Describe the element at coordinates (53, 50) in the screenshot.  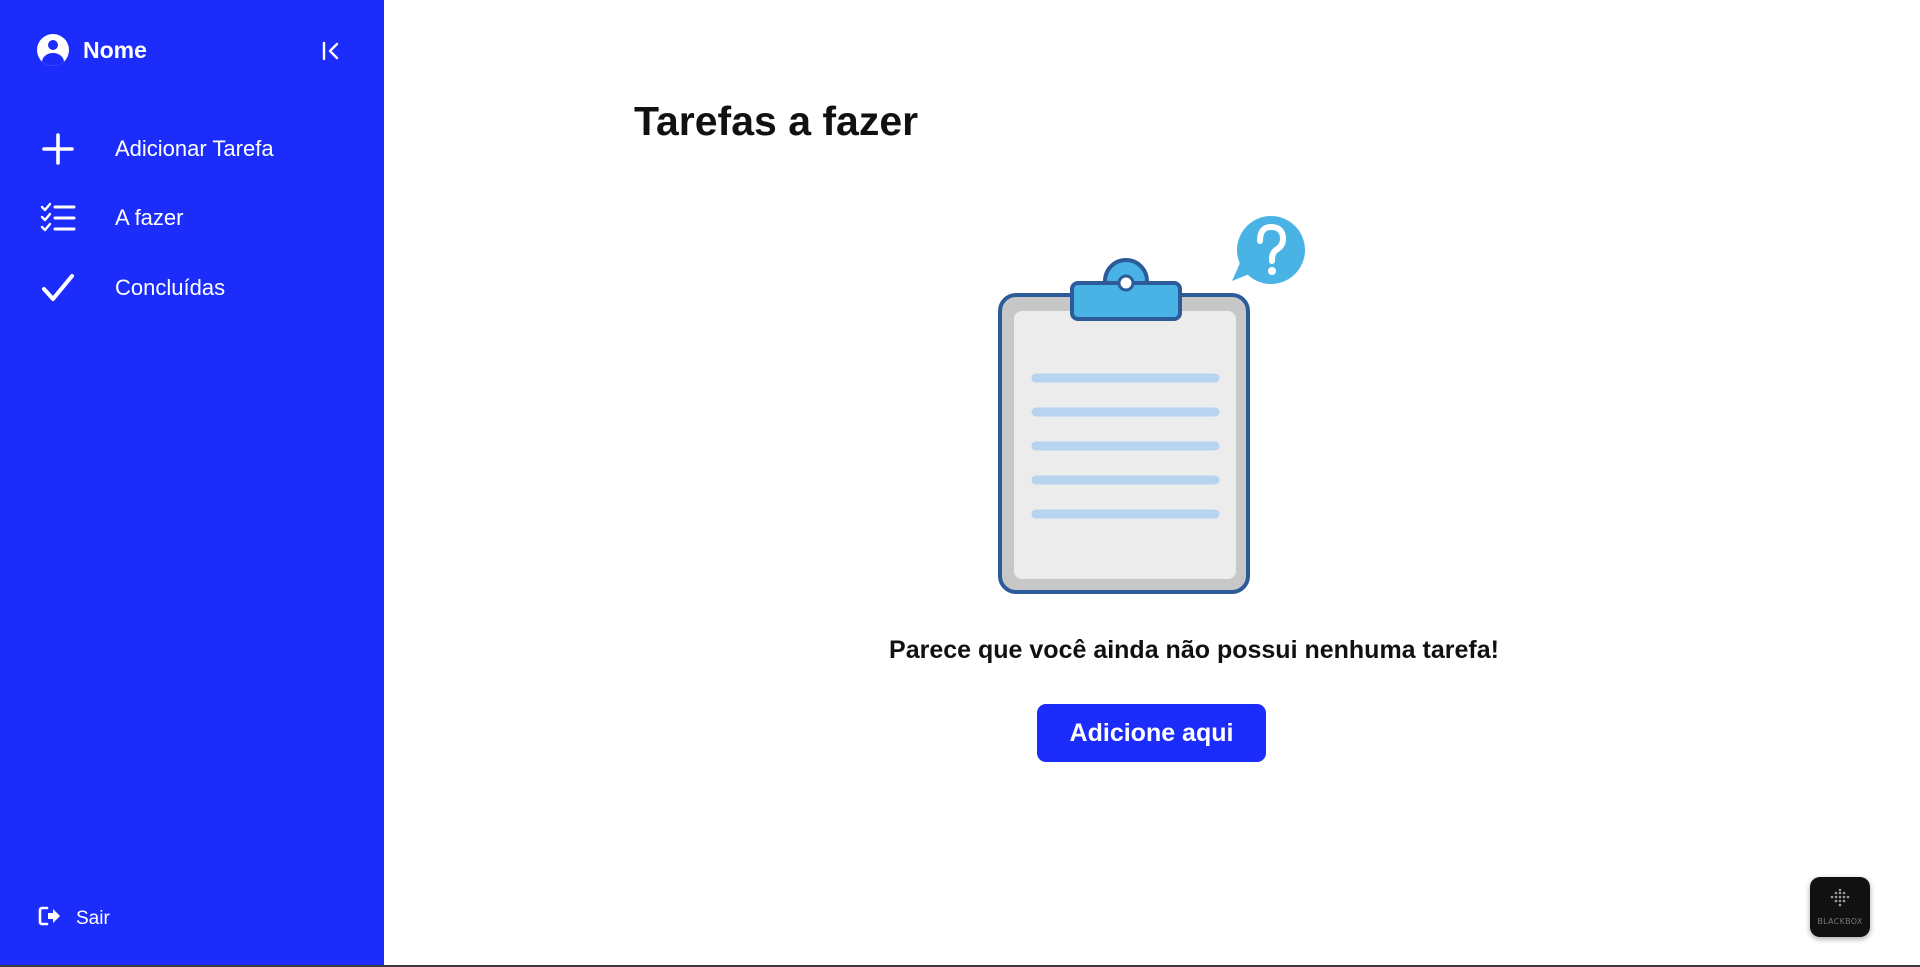
I see `avatar-icon` at that location.